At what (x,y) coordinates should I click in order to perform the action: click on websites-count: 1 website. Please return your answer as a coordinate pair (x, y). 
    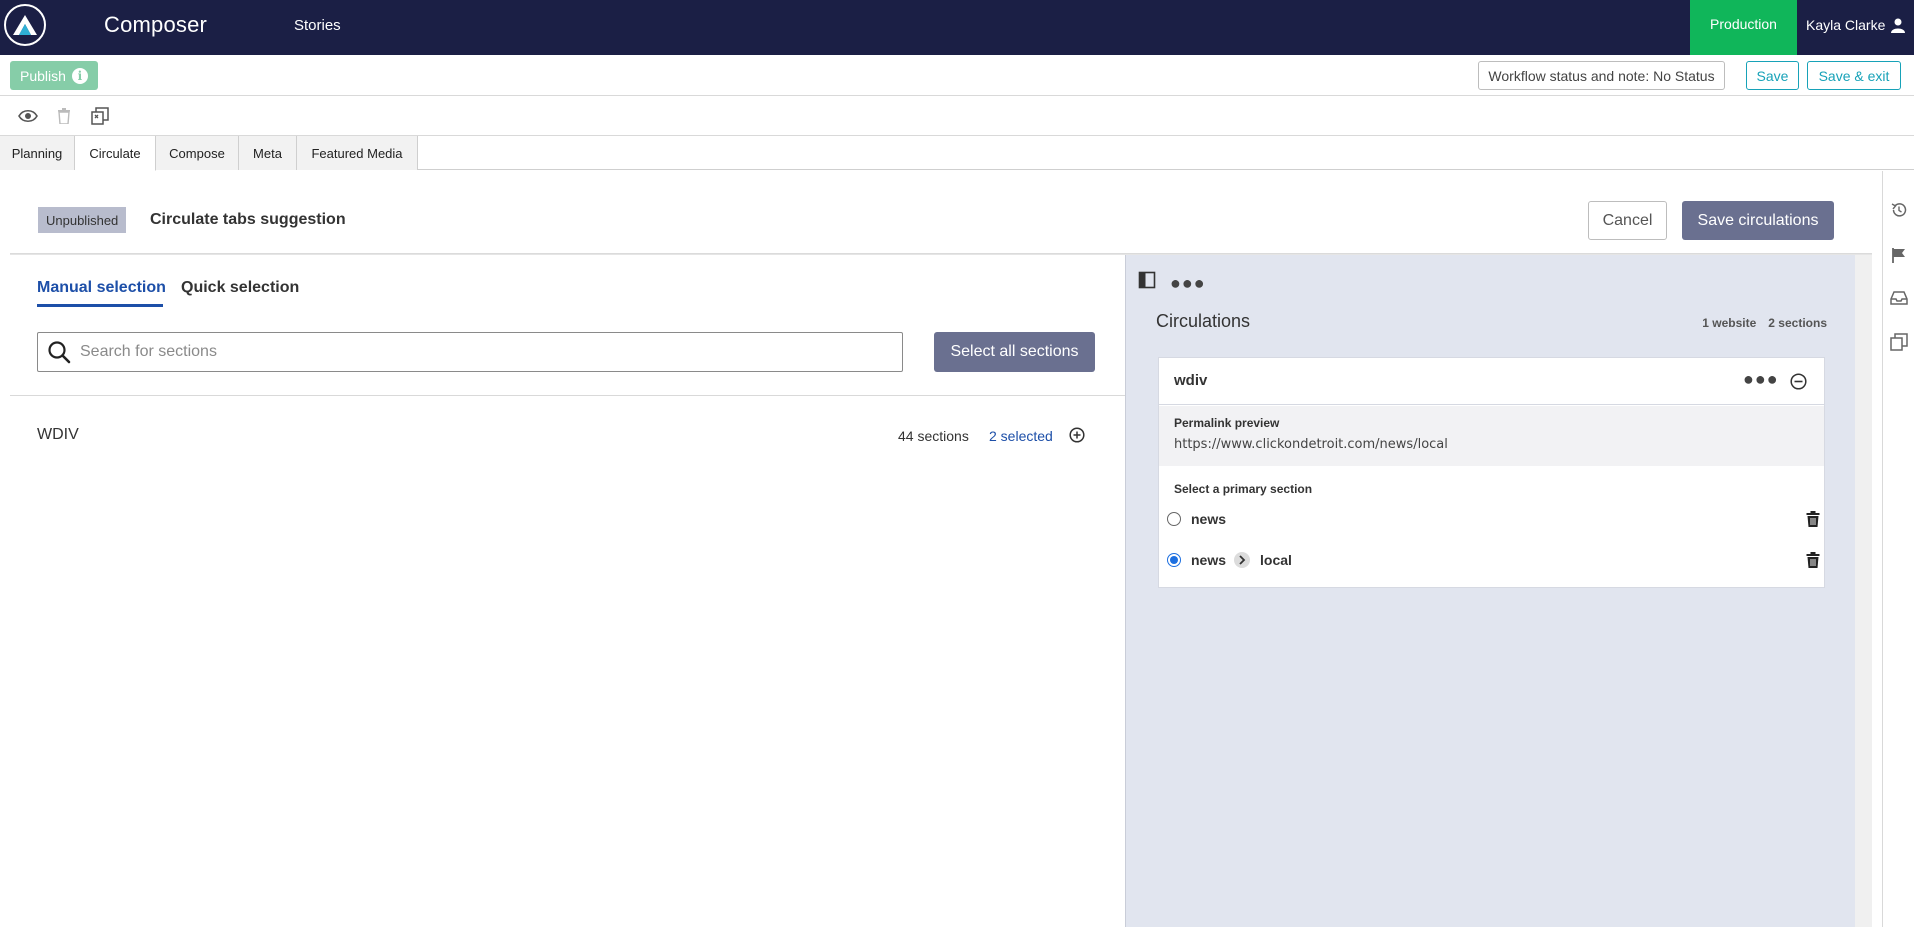
    Looking at the image, I should click on (1729, 323).